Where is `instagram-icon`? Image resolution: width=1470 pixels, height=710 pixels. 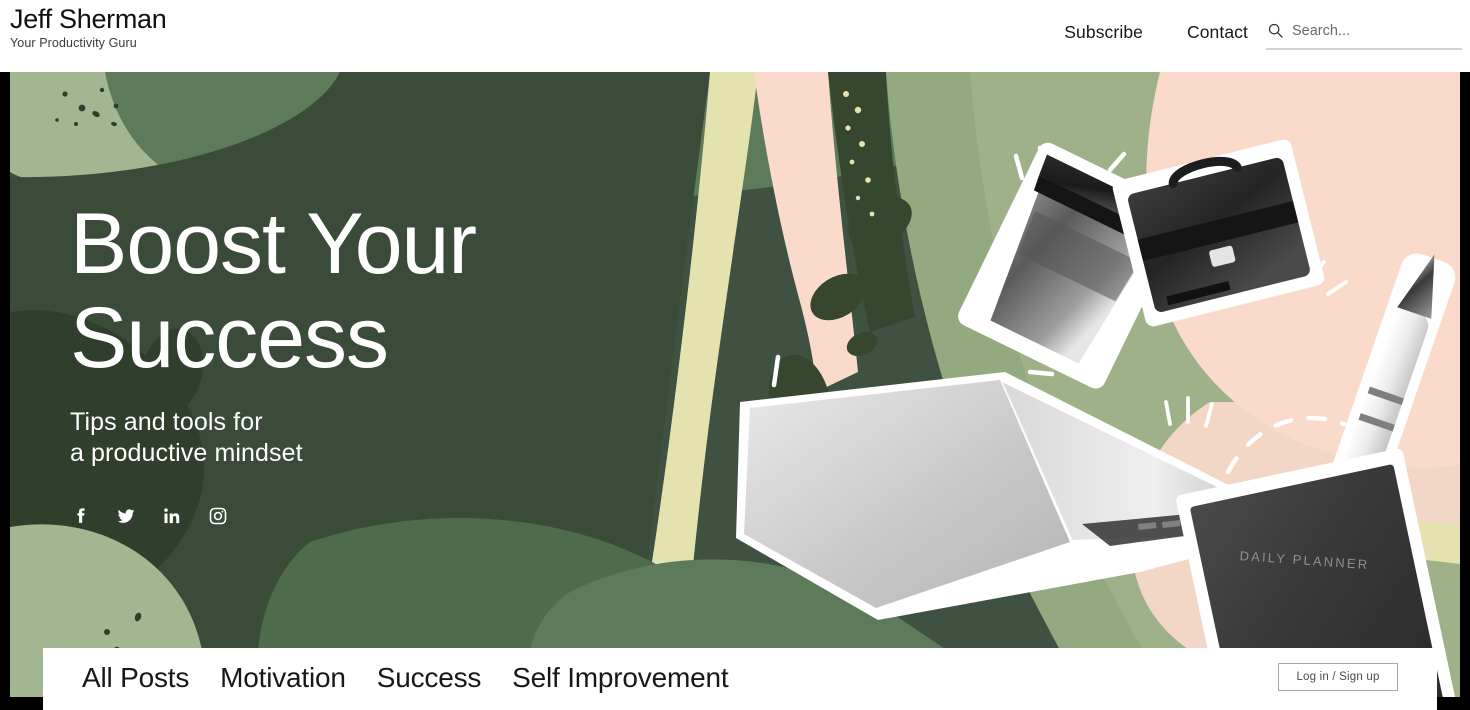 instagram-icon is located at coordinates (218, 516).